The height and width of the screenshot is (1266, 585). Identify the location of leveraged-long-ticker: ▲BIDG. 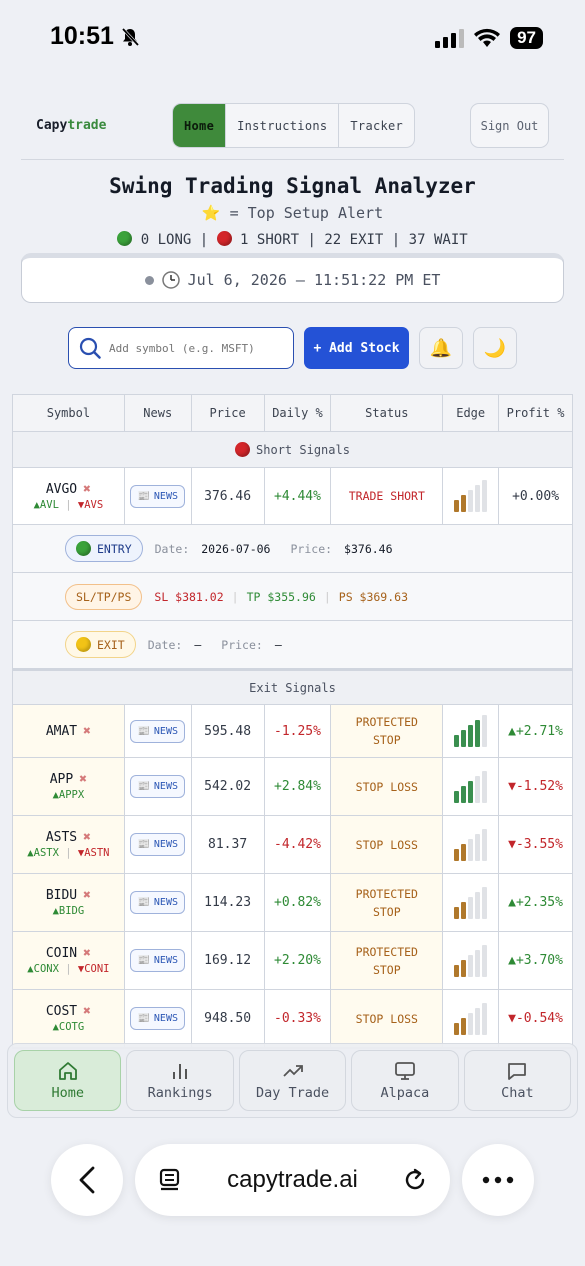
(69, 911).